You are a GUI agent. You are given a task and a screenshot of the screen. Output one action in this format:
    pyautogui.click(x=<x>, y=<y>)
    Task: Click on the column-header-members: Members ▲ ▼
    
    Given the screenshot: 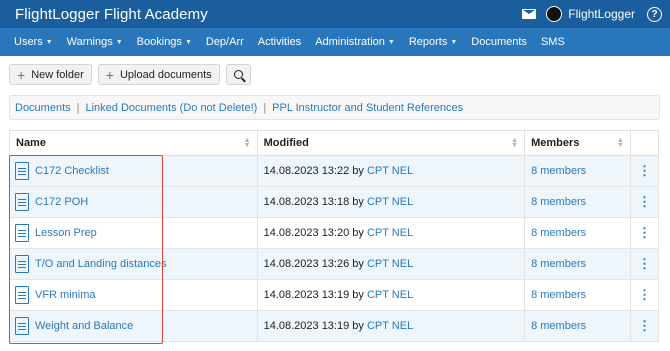 What is the action you would take?
    pyautogui.click(x=577, y=143)
    